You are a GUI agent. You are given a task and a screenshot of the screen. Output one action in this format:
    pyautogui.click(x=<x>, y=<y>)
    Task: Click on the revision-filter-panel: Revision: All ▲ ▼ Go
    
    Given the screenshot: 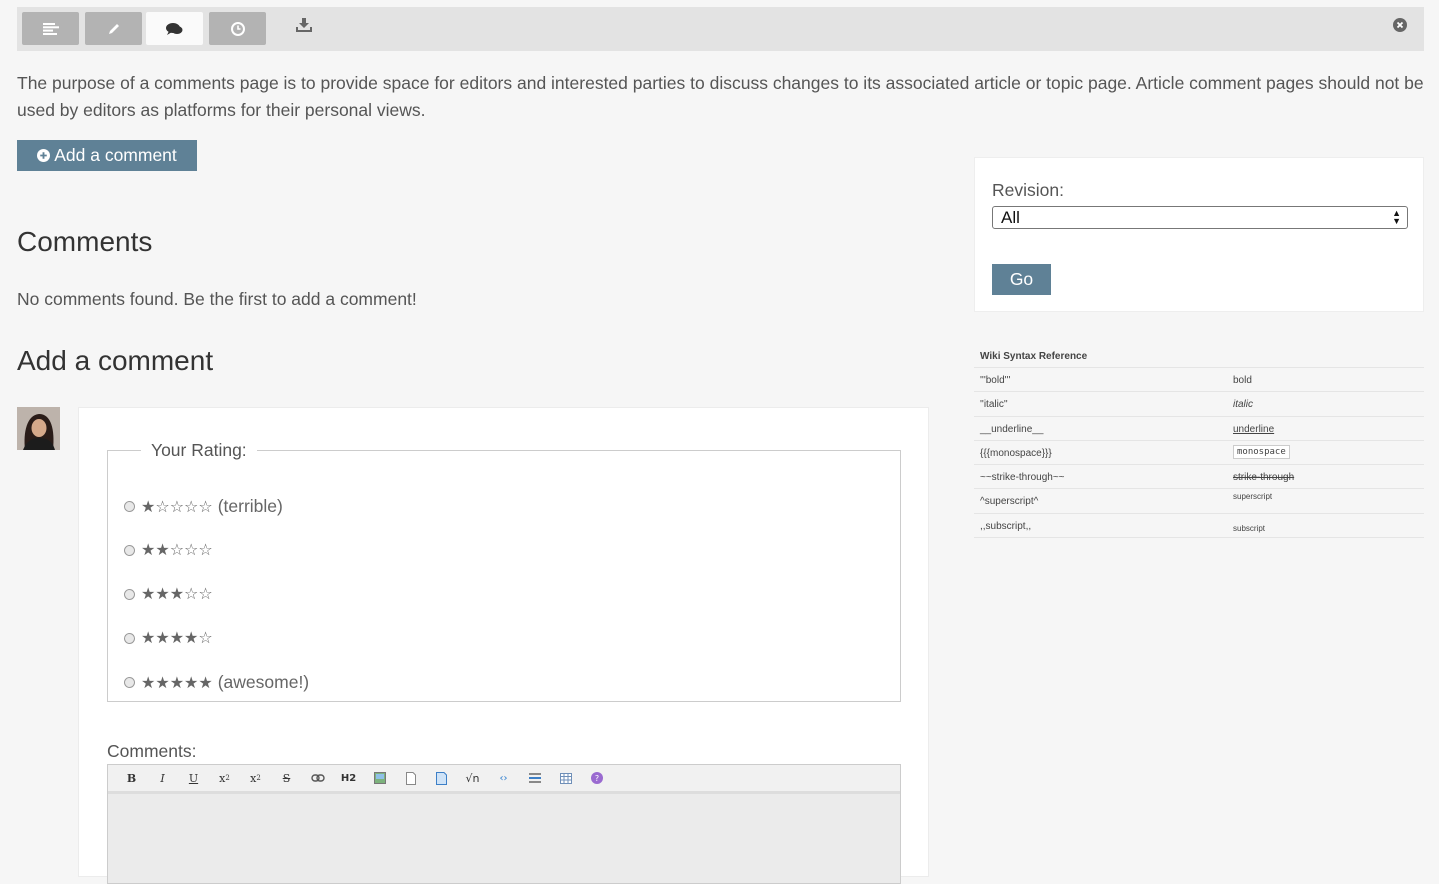 What is the action you would take?
    pyautogui.click(x=1199, y=234)
    